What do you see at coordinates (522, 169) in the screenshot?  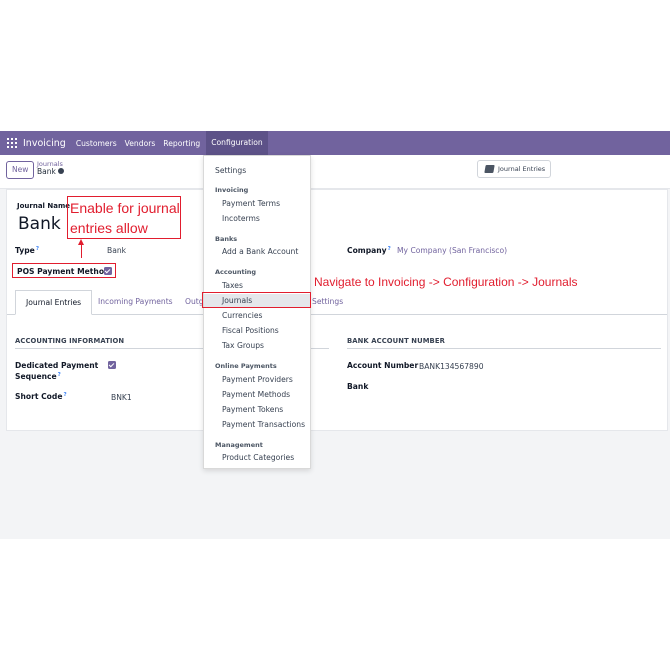 I see `journal-entries-label: Journal Entries` at bounding box center [522, 169].